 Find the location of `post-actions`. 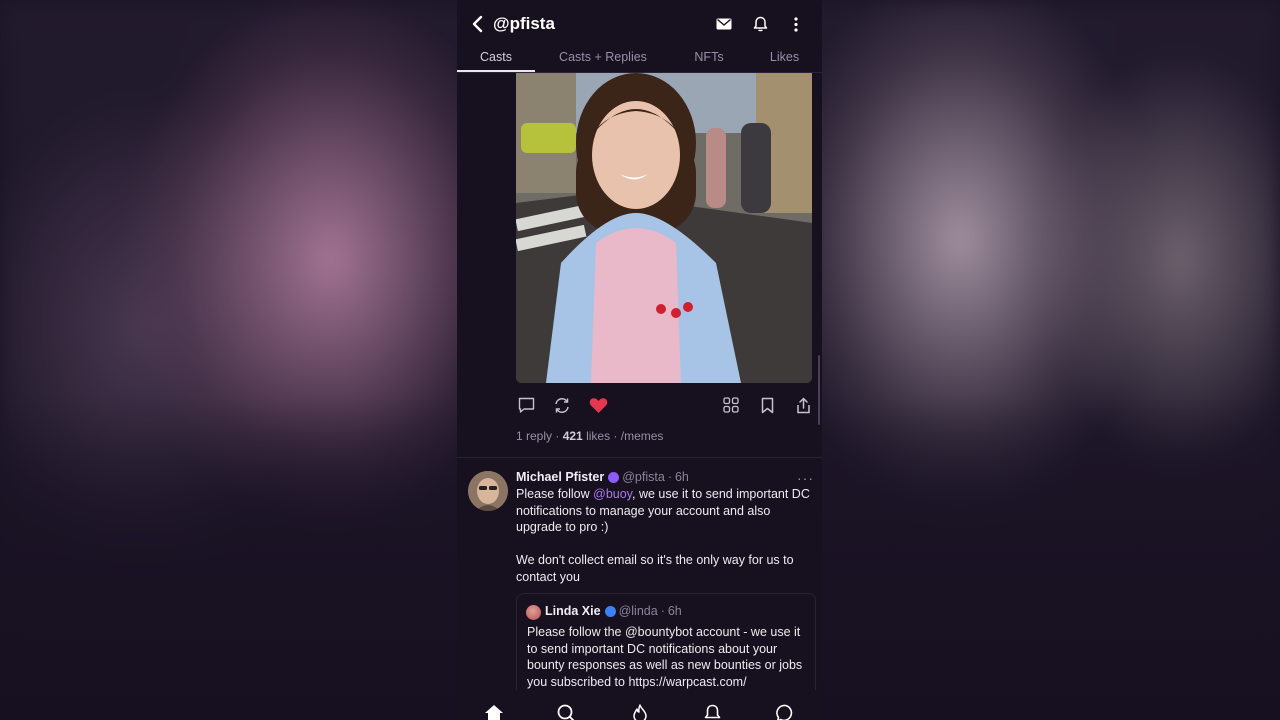

post-actions is located at coordinates (664, 406).